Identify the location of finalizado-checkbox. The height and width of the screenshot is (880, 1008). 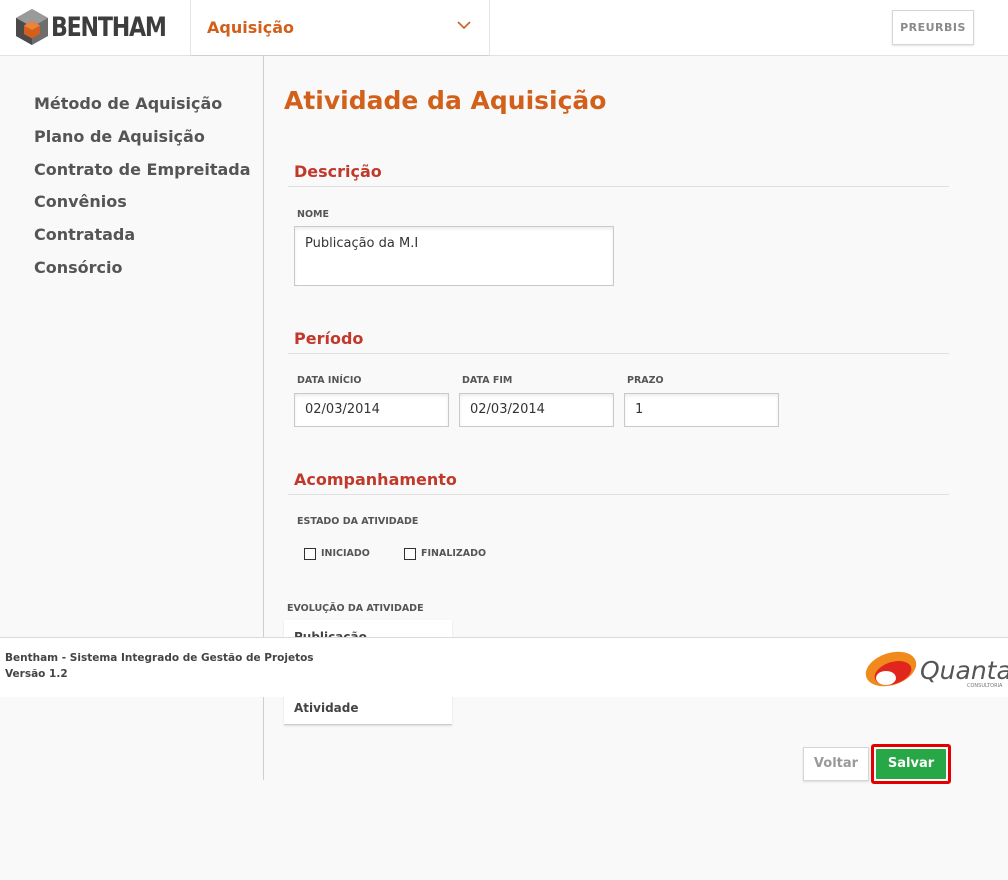
(410, 554).